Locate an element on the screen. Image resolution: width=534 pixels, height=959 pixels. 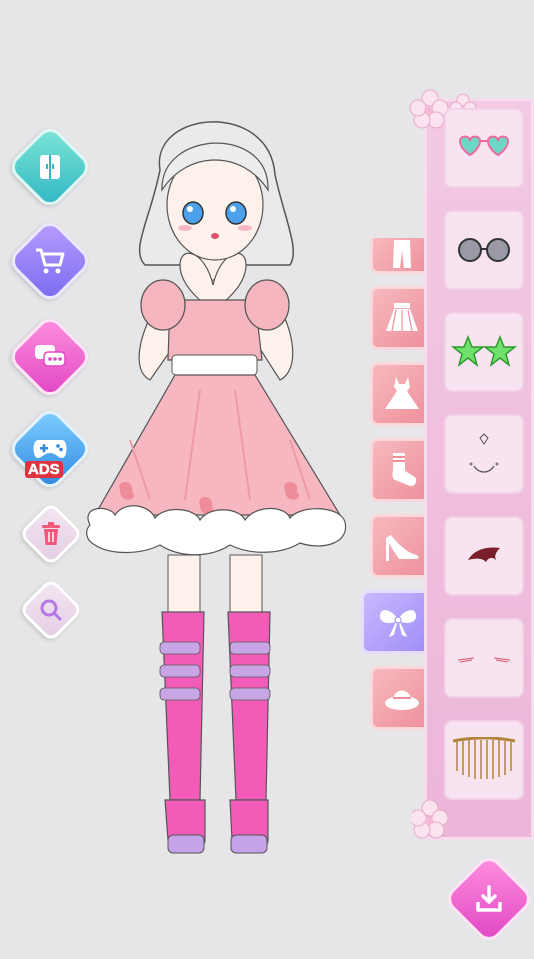
magnifier-icon is located at coordinates (51, 610).